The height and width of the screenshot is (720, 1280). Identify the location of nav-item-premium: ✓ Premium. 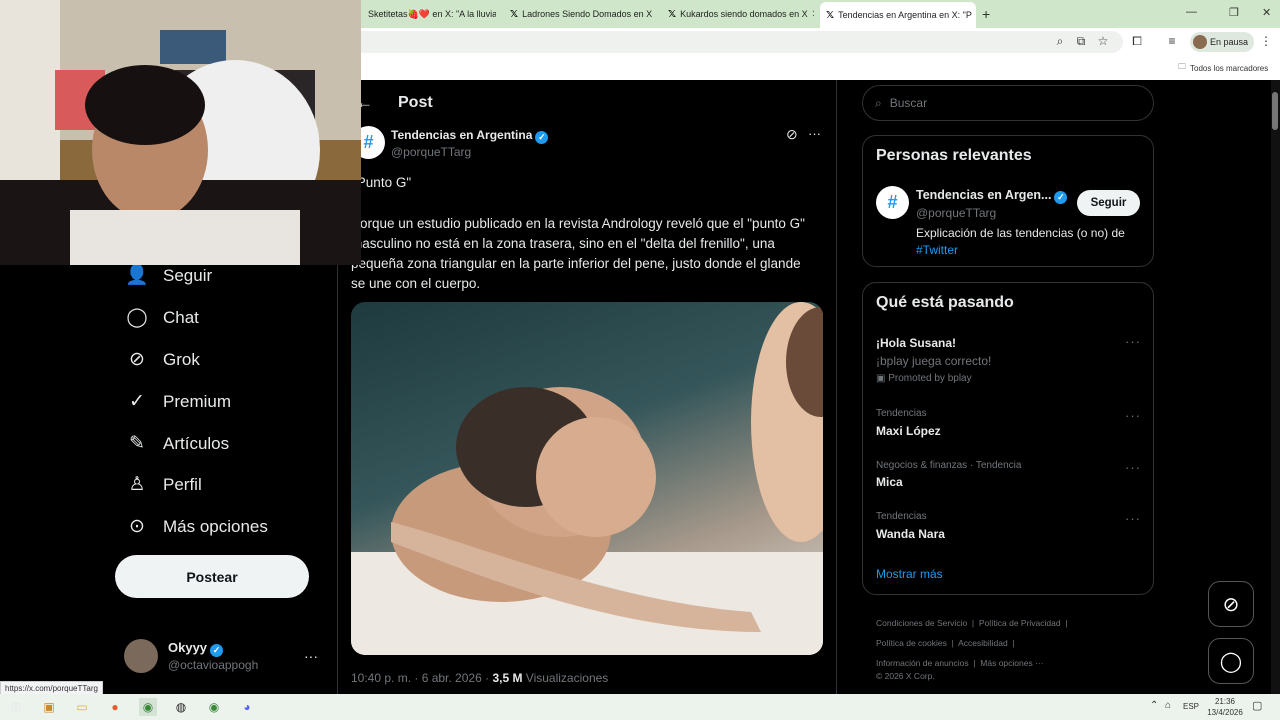
(178, 402).